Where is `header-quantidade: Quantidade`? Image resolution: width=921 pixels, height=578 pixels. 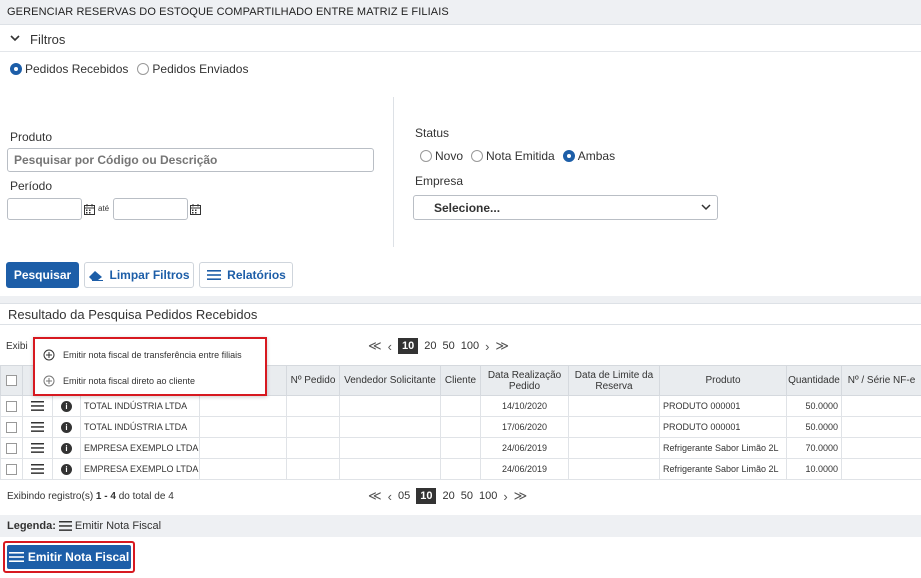
header-quantidade: Quantidade is located at coordinates (814, 380).